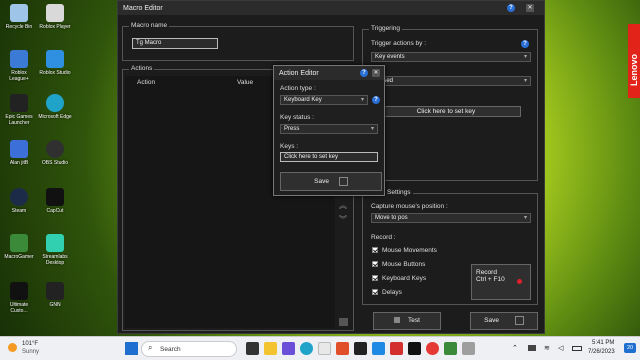 The height and width of the screenshot is (360, 640). I want to click on lenovo-brand-strip: Lenovo, so click(634, 61).